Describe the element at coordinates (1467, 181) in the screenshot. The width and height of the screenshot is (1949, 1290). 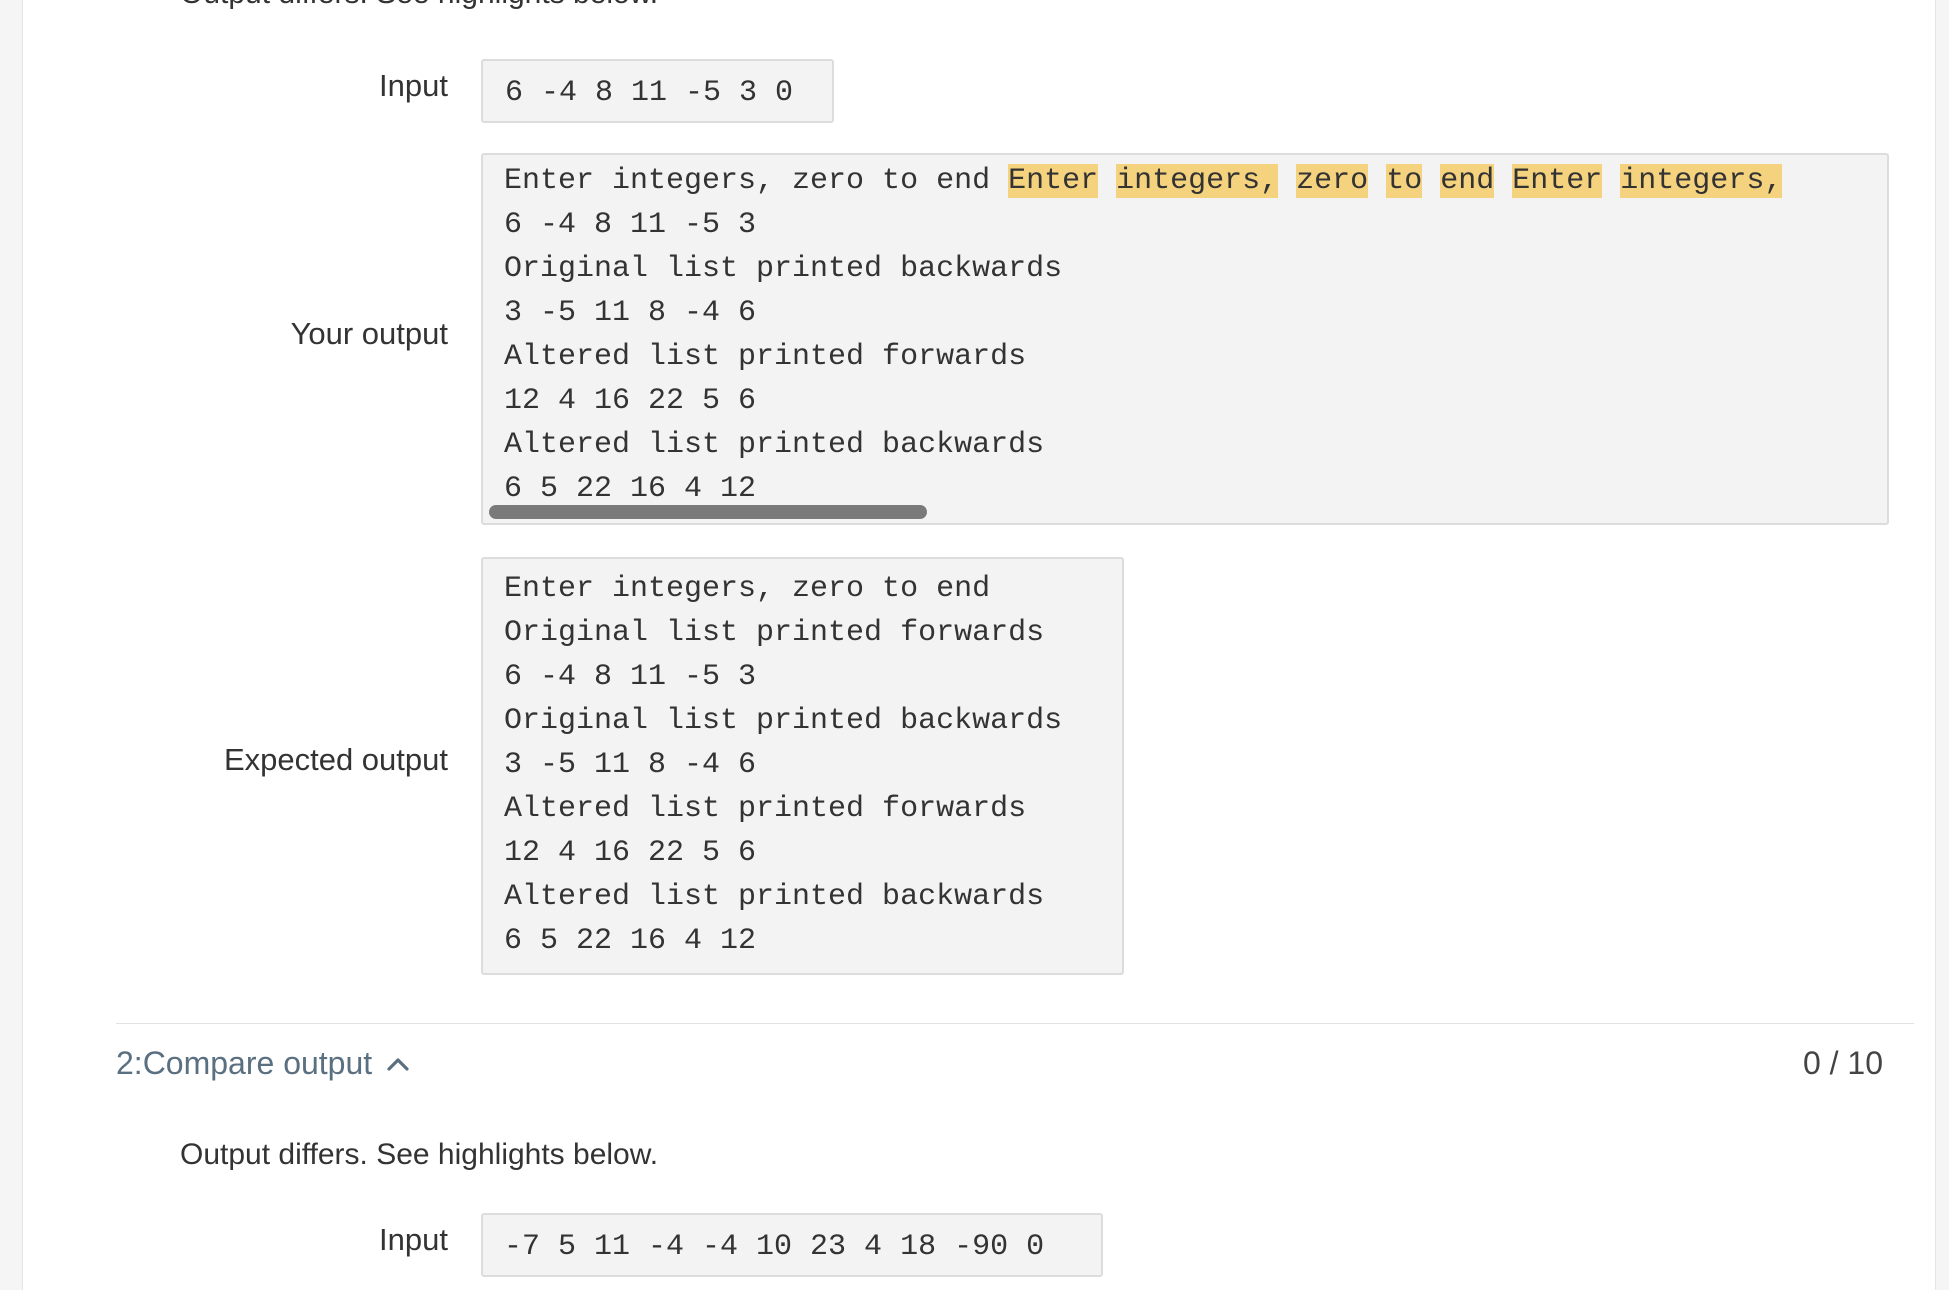
I see `highlighted-token: end` at that location.